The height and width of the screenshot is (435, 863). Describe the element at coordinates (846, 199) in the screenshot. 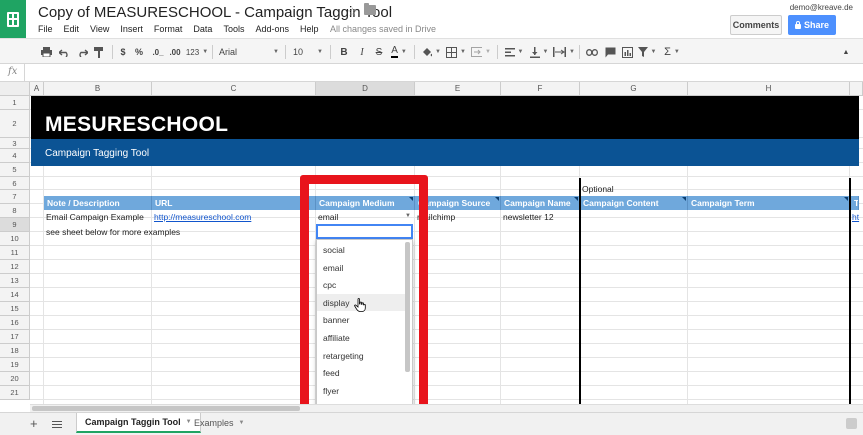

I see `note-marker-icon` at that location.